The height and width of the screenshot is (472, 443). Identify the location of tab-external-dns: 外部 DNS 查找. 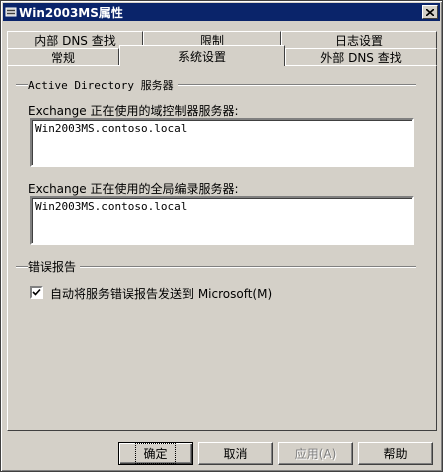
(361, 57).